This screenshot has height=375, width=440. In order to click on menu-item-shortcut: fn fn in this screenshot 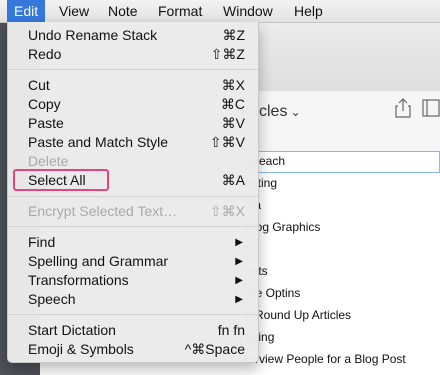, I will do `click(231, 330)`.